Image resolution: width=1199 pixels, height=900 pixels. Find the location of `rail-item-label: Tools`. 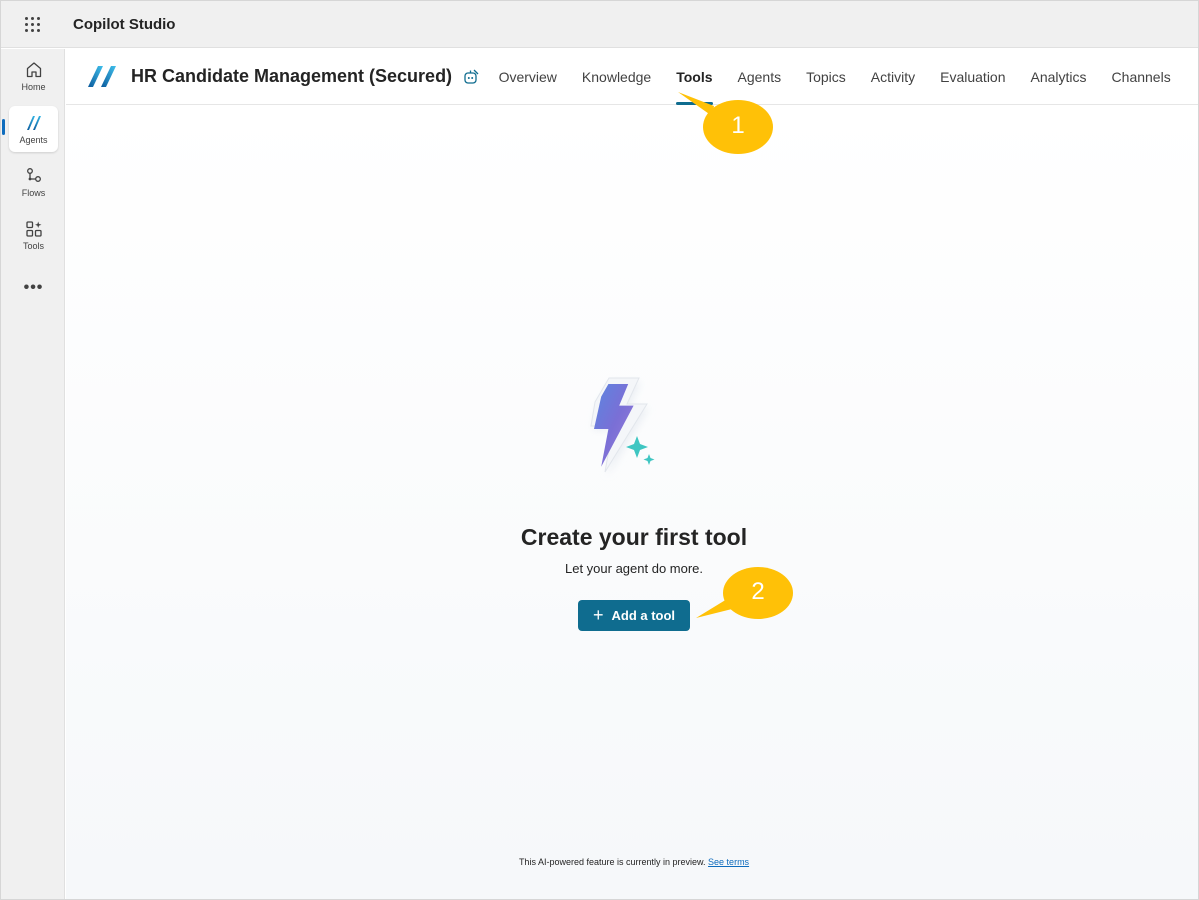

rail-item-label: Tools is located at coordinates (33, 246).